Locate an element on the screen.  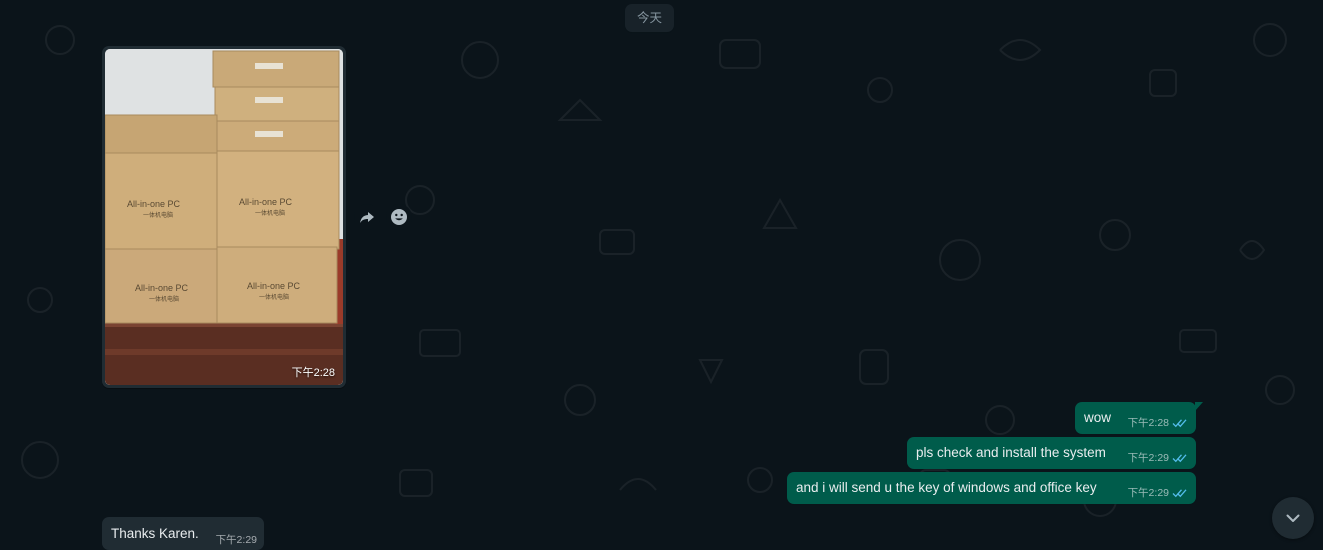
react-button is located at coordinates (399, 217).